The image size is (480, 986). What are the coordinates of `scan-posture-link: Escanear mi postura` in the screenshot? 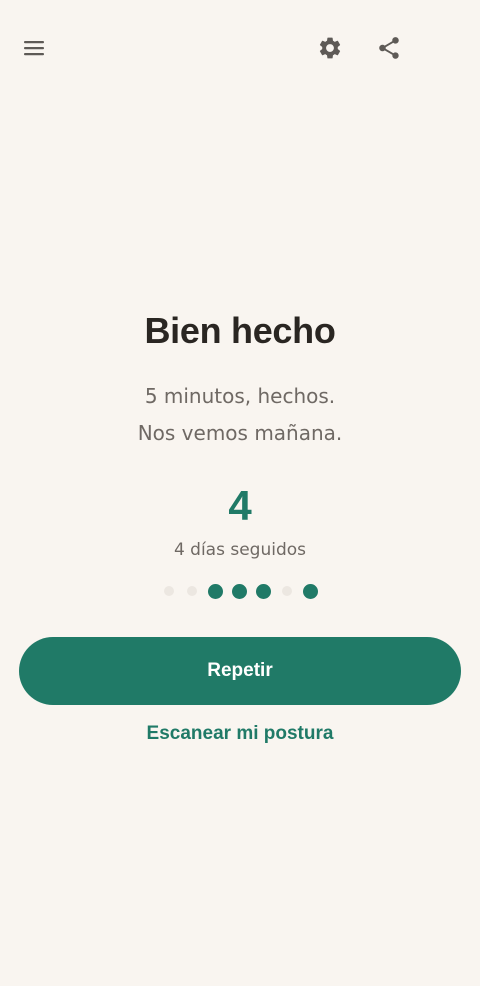 It's located at (240, 734).